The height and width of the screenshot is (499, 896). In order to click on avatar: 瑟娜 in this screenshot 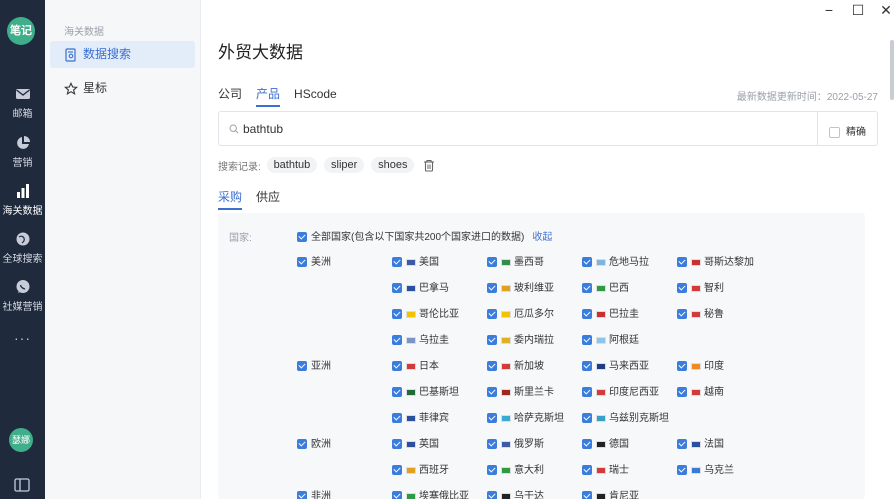, I will do `click(21, 440)`.